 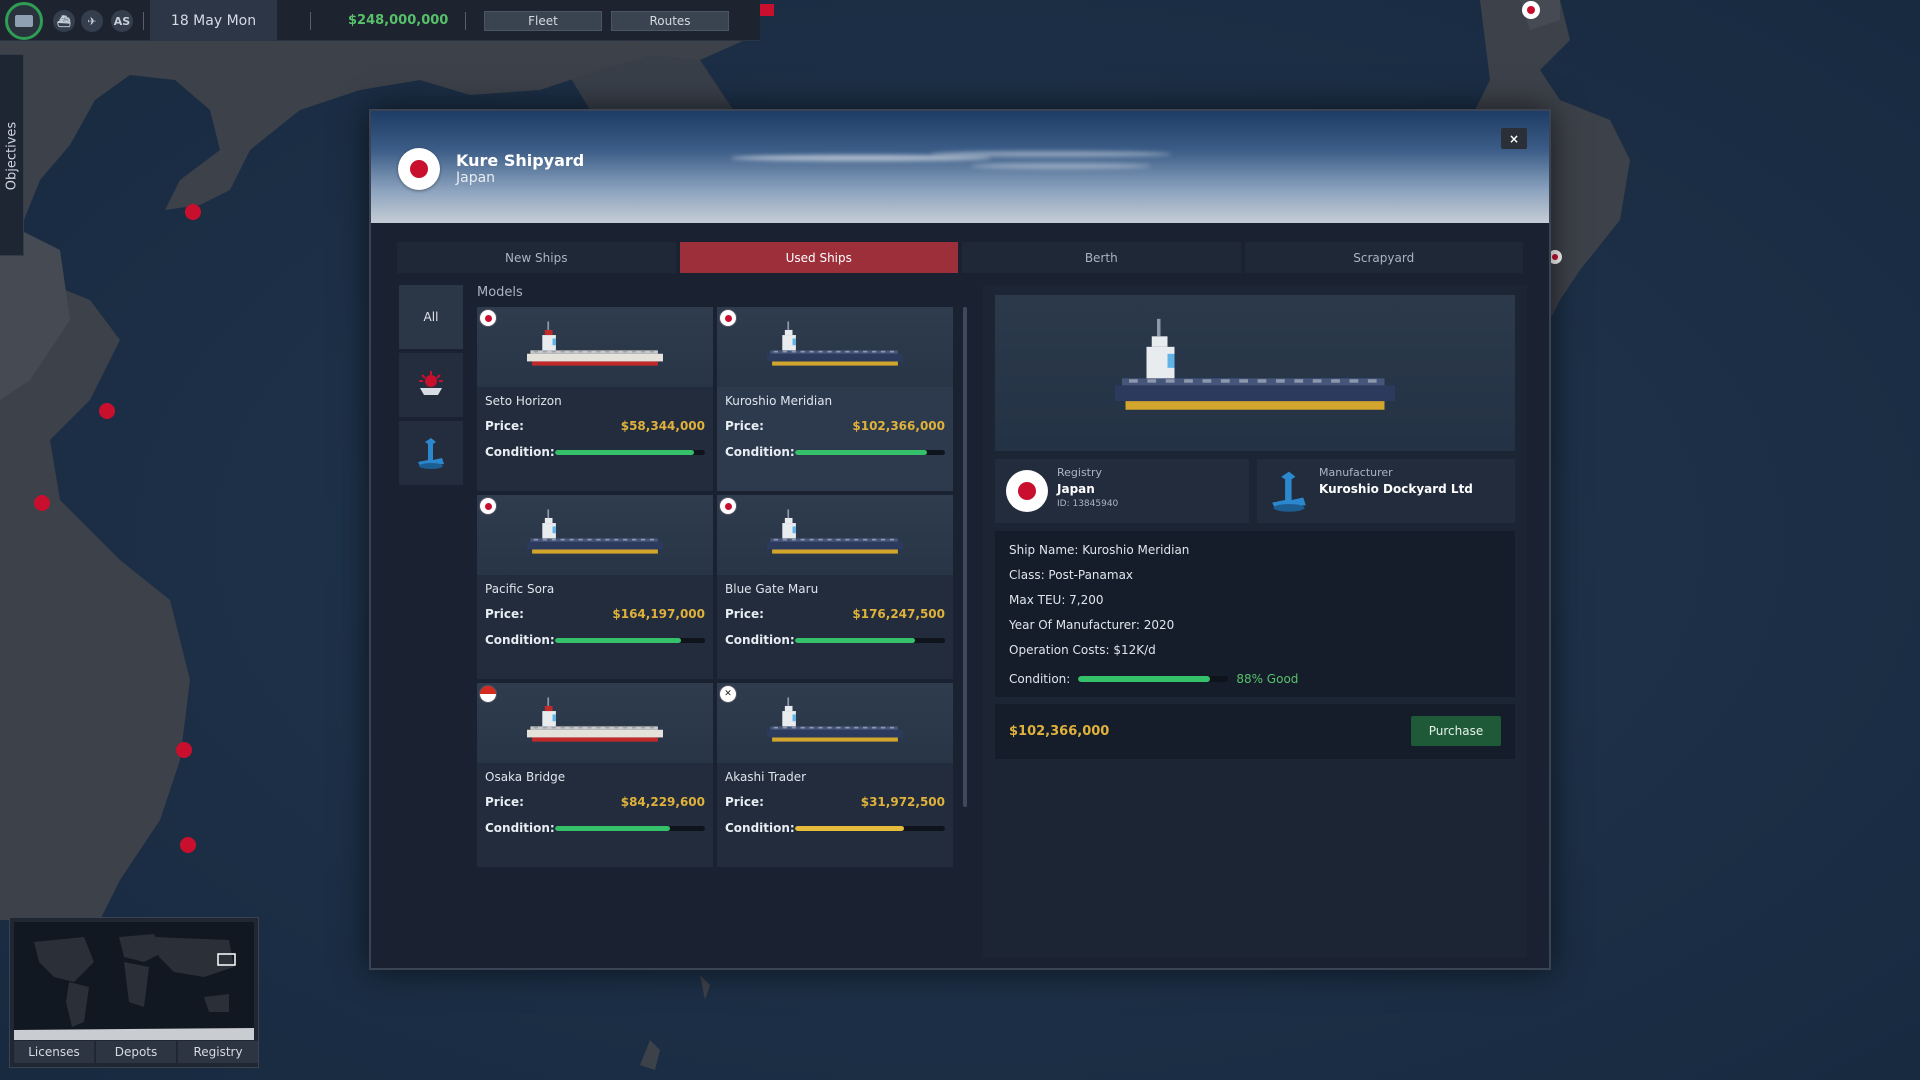 What do you see at coordinates (1056, 600) in the screenshot?
I see `spec-max-teu: Max TEU: 7,200` at bounding box center [1056, 600].